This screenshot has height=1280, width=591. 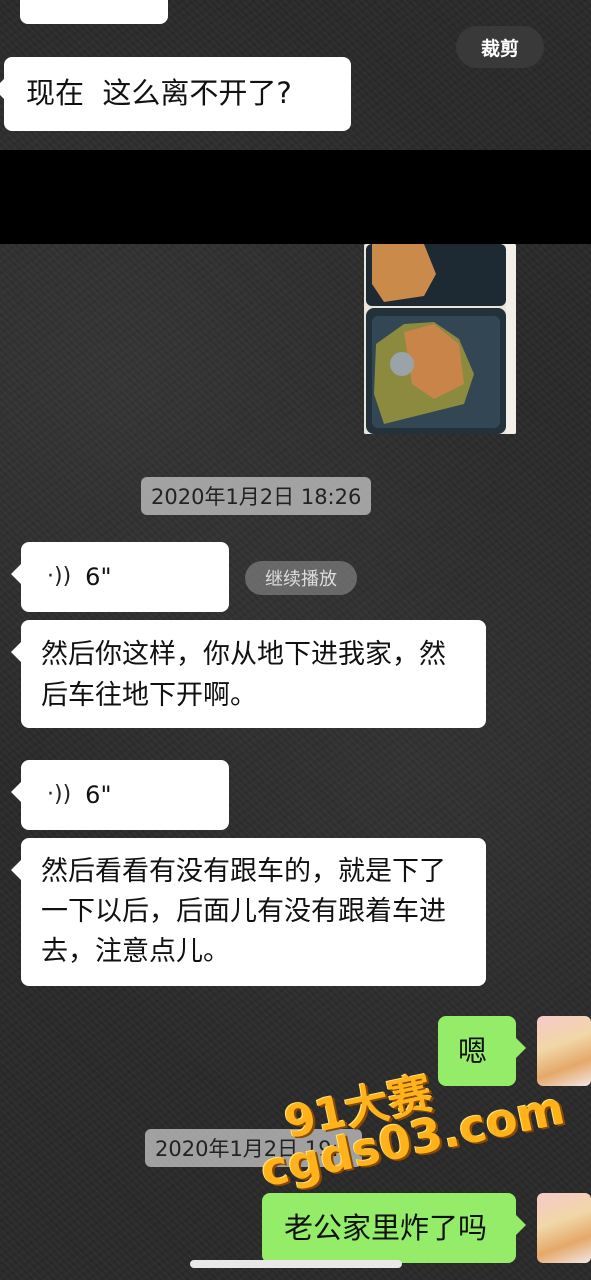 I want to click on message-bubble-sent: 老公家里炸了吗, so click(x=394, y=1228).